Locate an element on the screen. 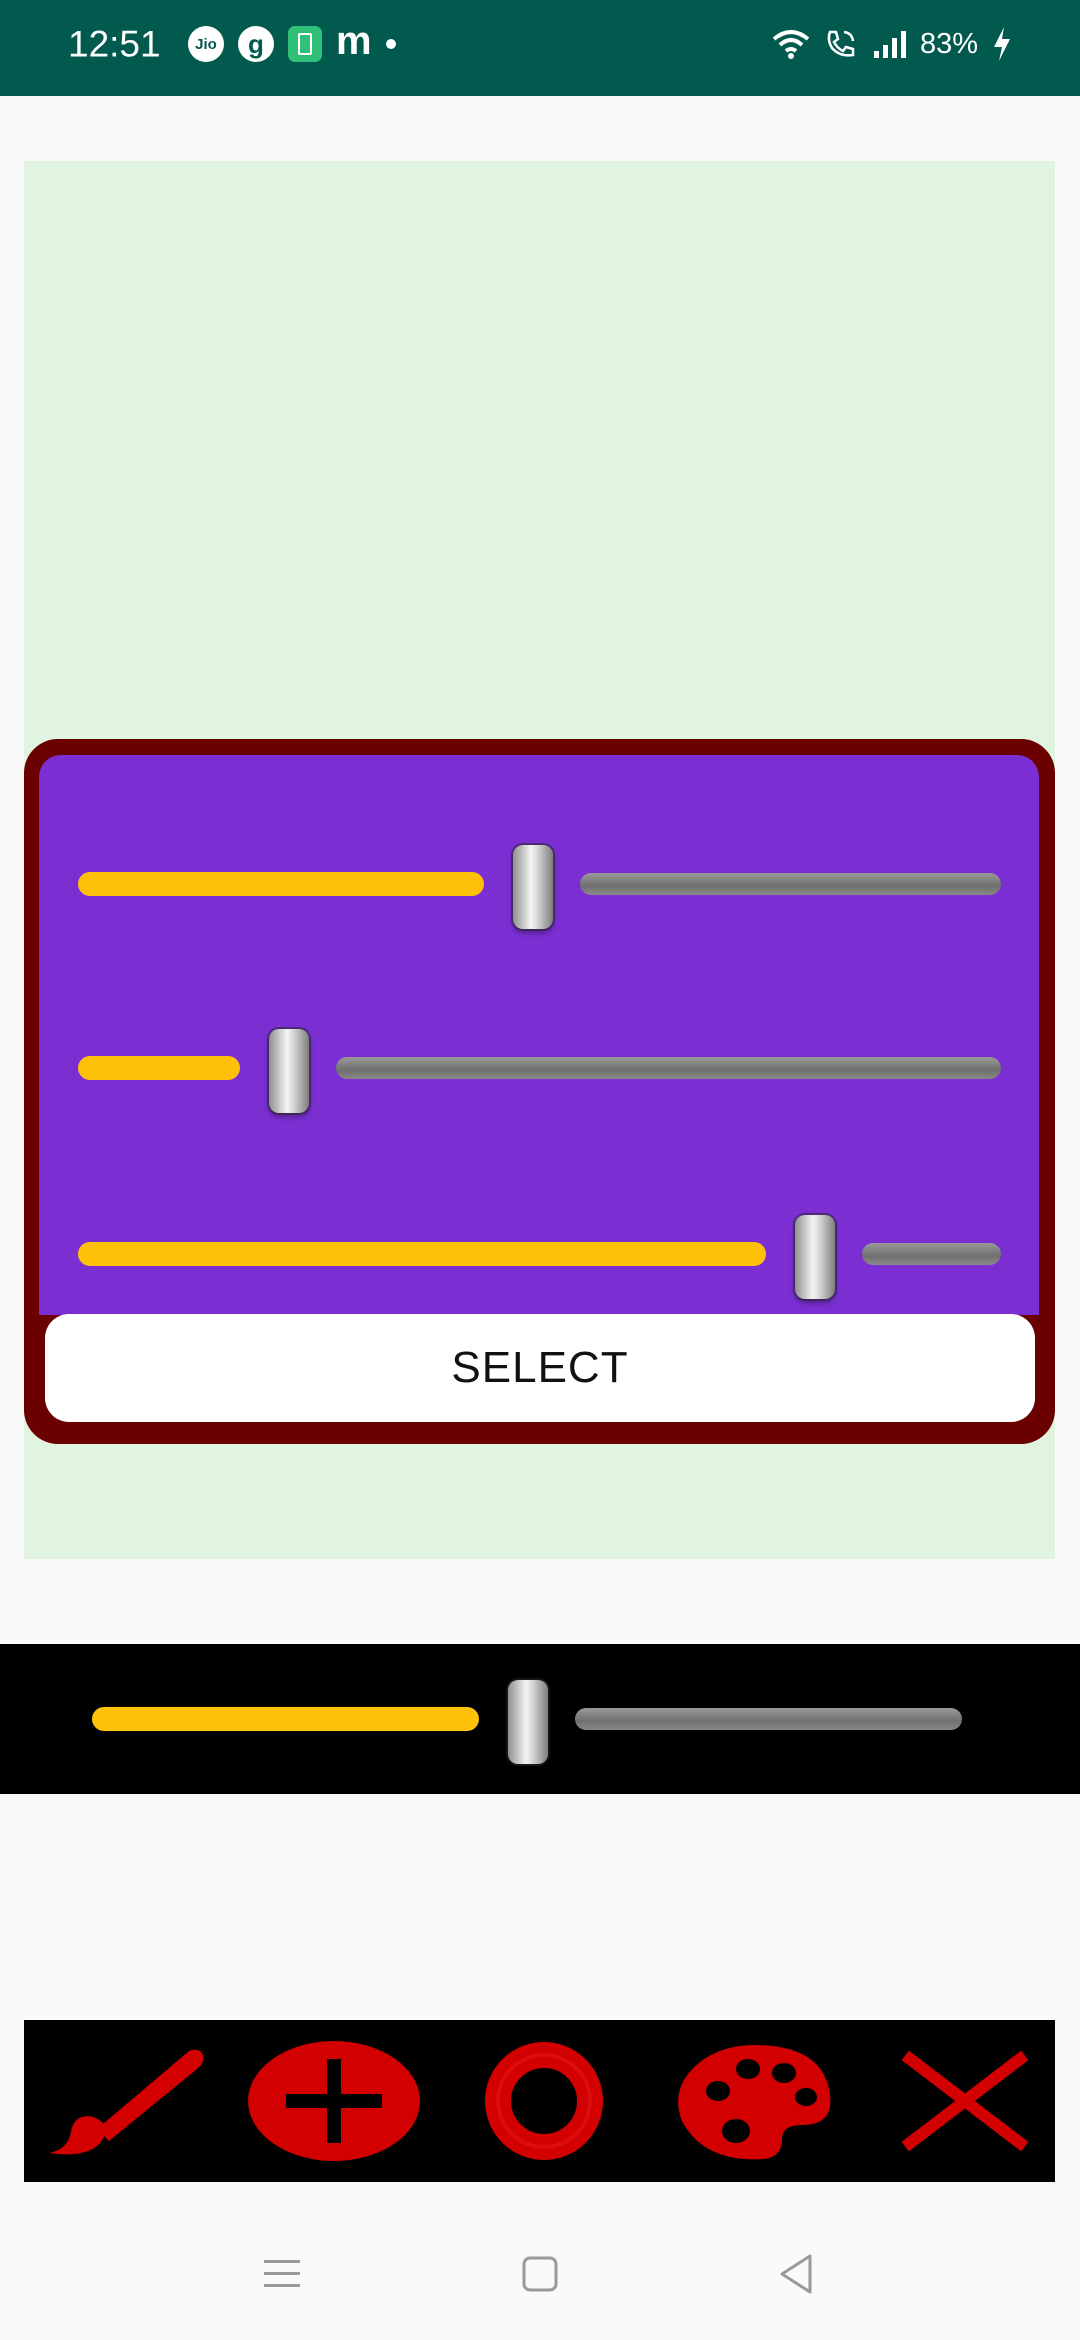 This screenshot has height=2340, width=1080. back-icon is located at coordinates (796, 2274).